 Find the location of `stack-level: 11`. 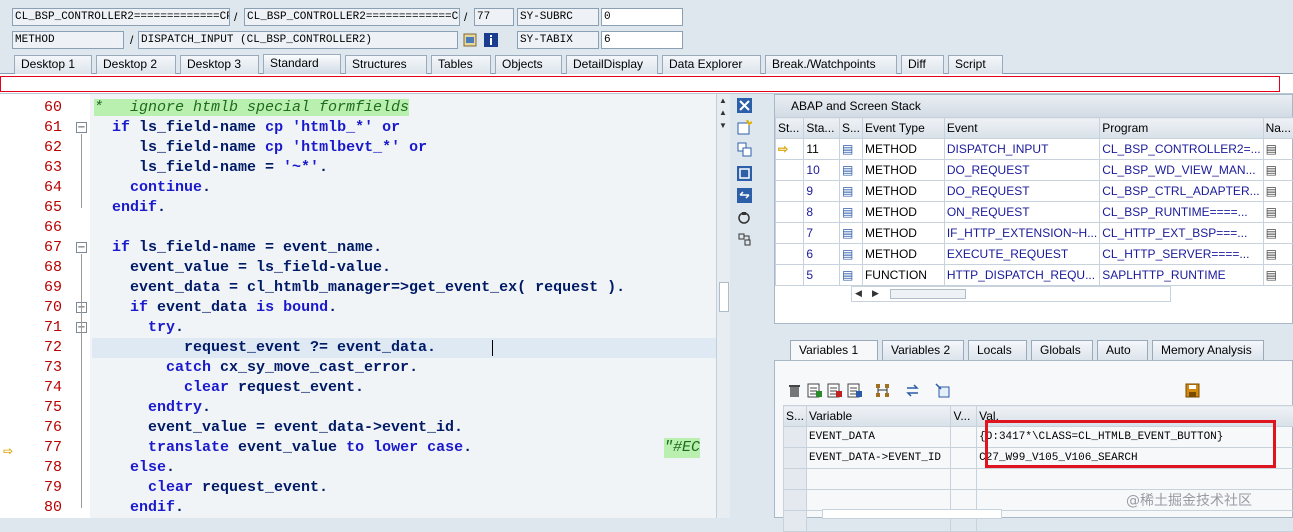

stack-level: 11 is located at coordinates (822, 149).